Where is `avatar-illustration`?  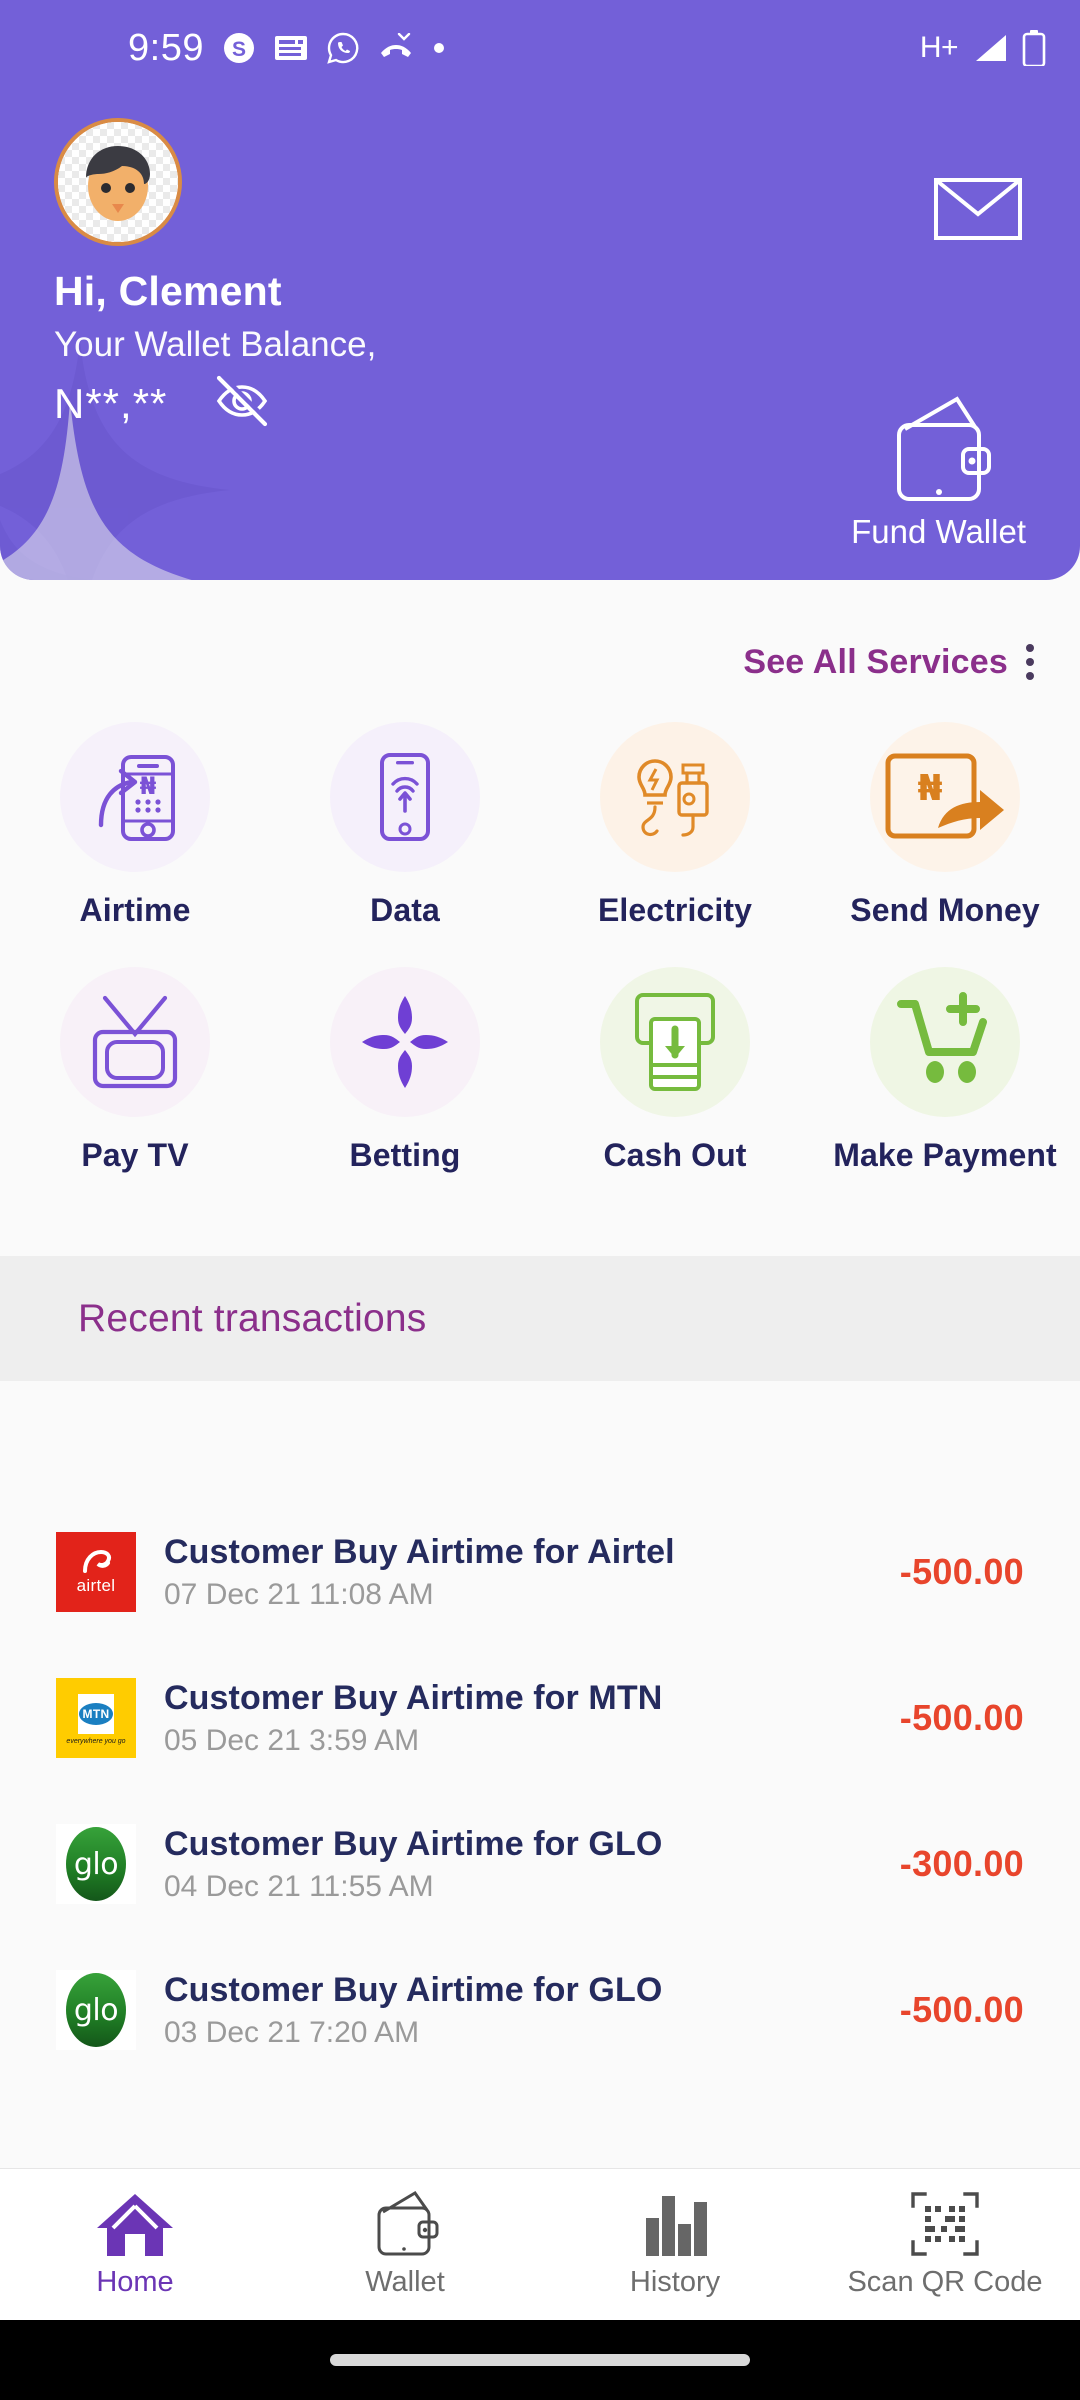 avatar-illustration is located at coordinates (118, 183).